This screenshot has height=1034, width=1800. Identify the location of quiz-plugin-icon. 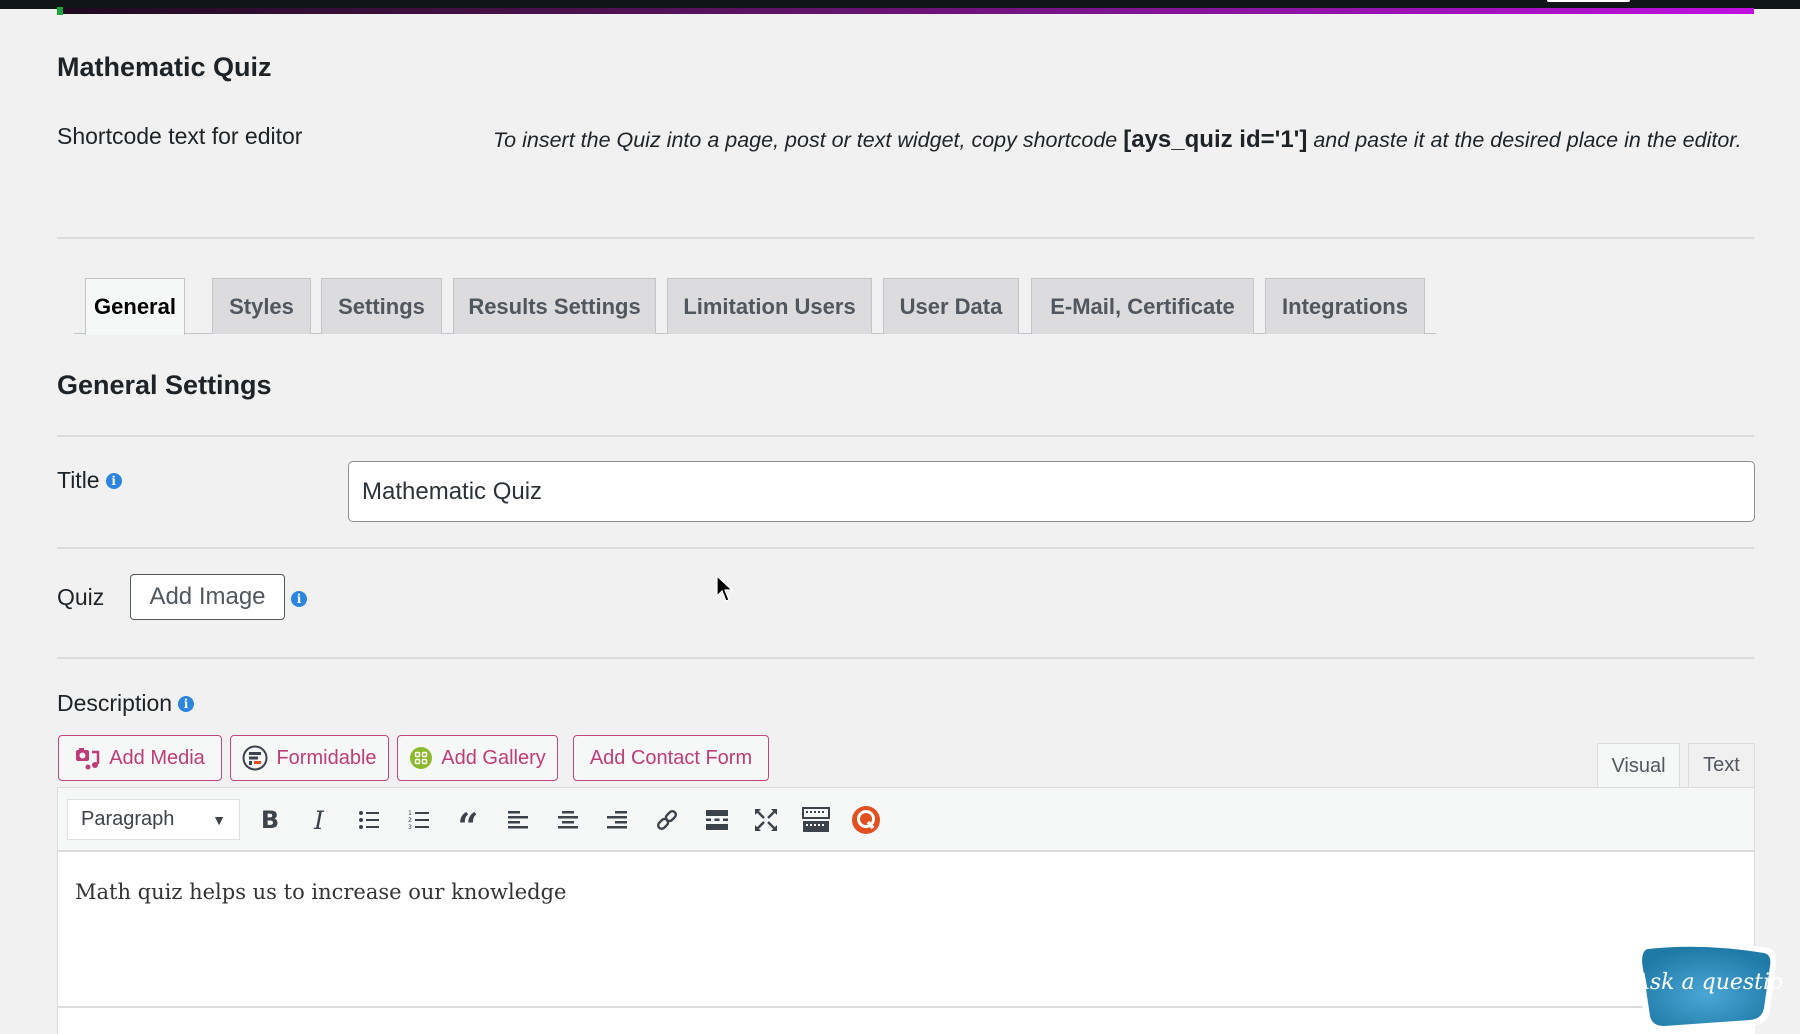
(866, 820).